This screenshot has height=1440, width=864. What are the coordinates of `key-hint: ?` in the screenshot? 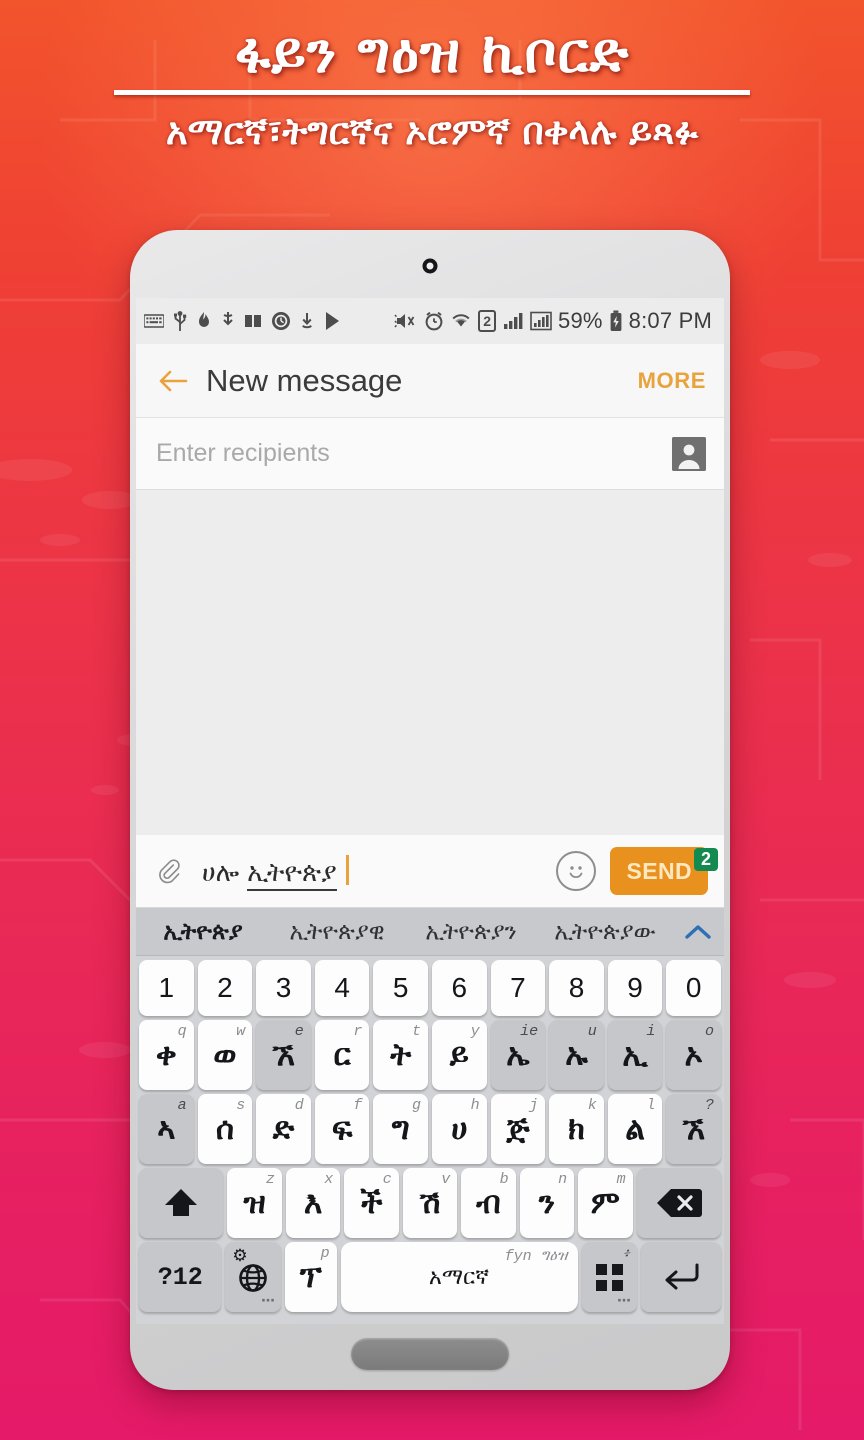 It's located at (709, 1105).